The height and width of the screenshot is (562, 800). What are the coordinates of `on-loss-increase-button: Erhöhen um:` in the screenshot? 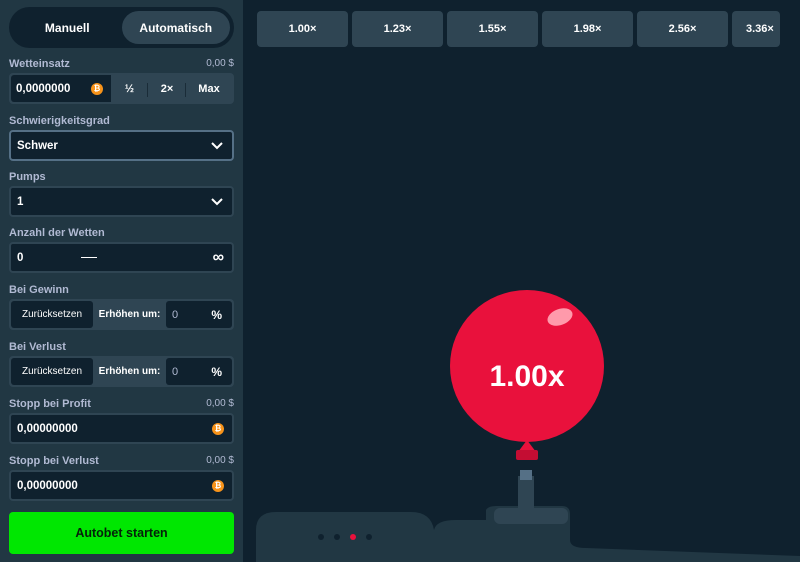 It's located at (129, 371).